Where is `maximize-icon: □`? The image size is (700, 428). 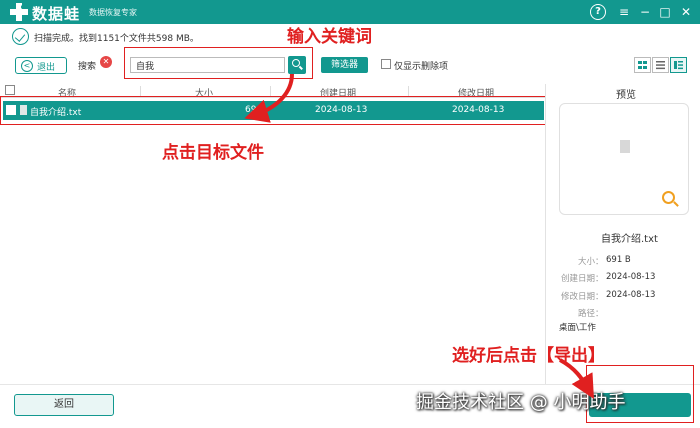 maximize-icon: □ is located at coordinates (665, 12).